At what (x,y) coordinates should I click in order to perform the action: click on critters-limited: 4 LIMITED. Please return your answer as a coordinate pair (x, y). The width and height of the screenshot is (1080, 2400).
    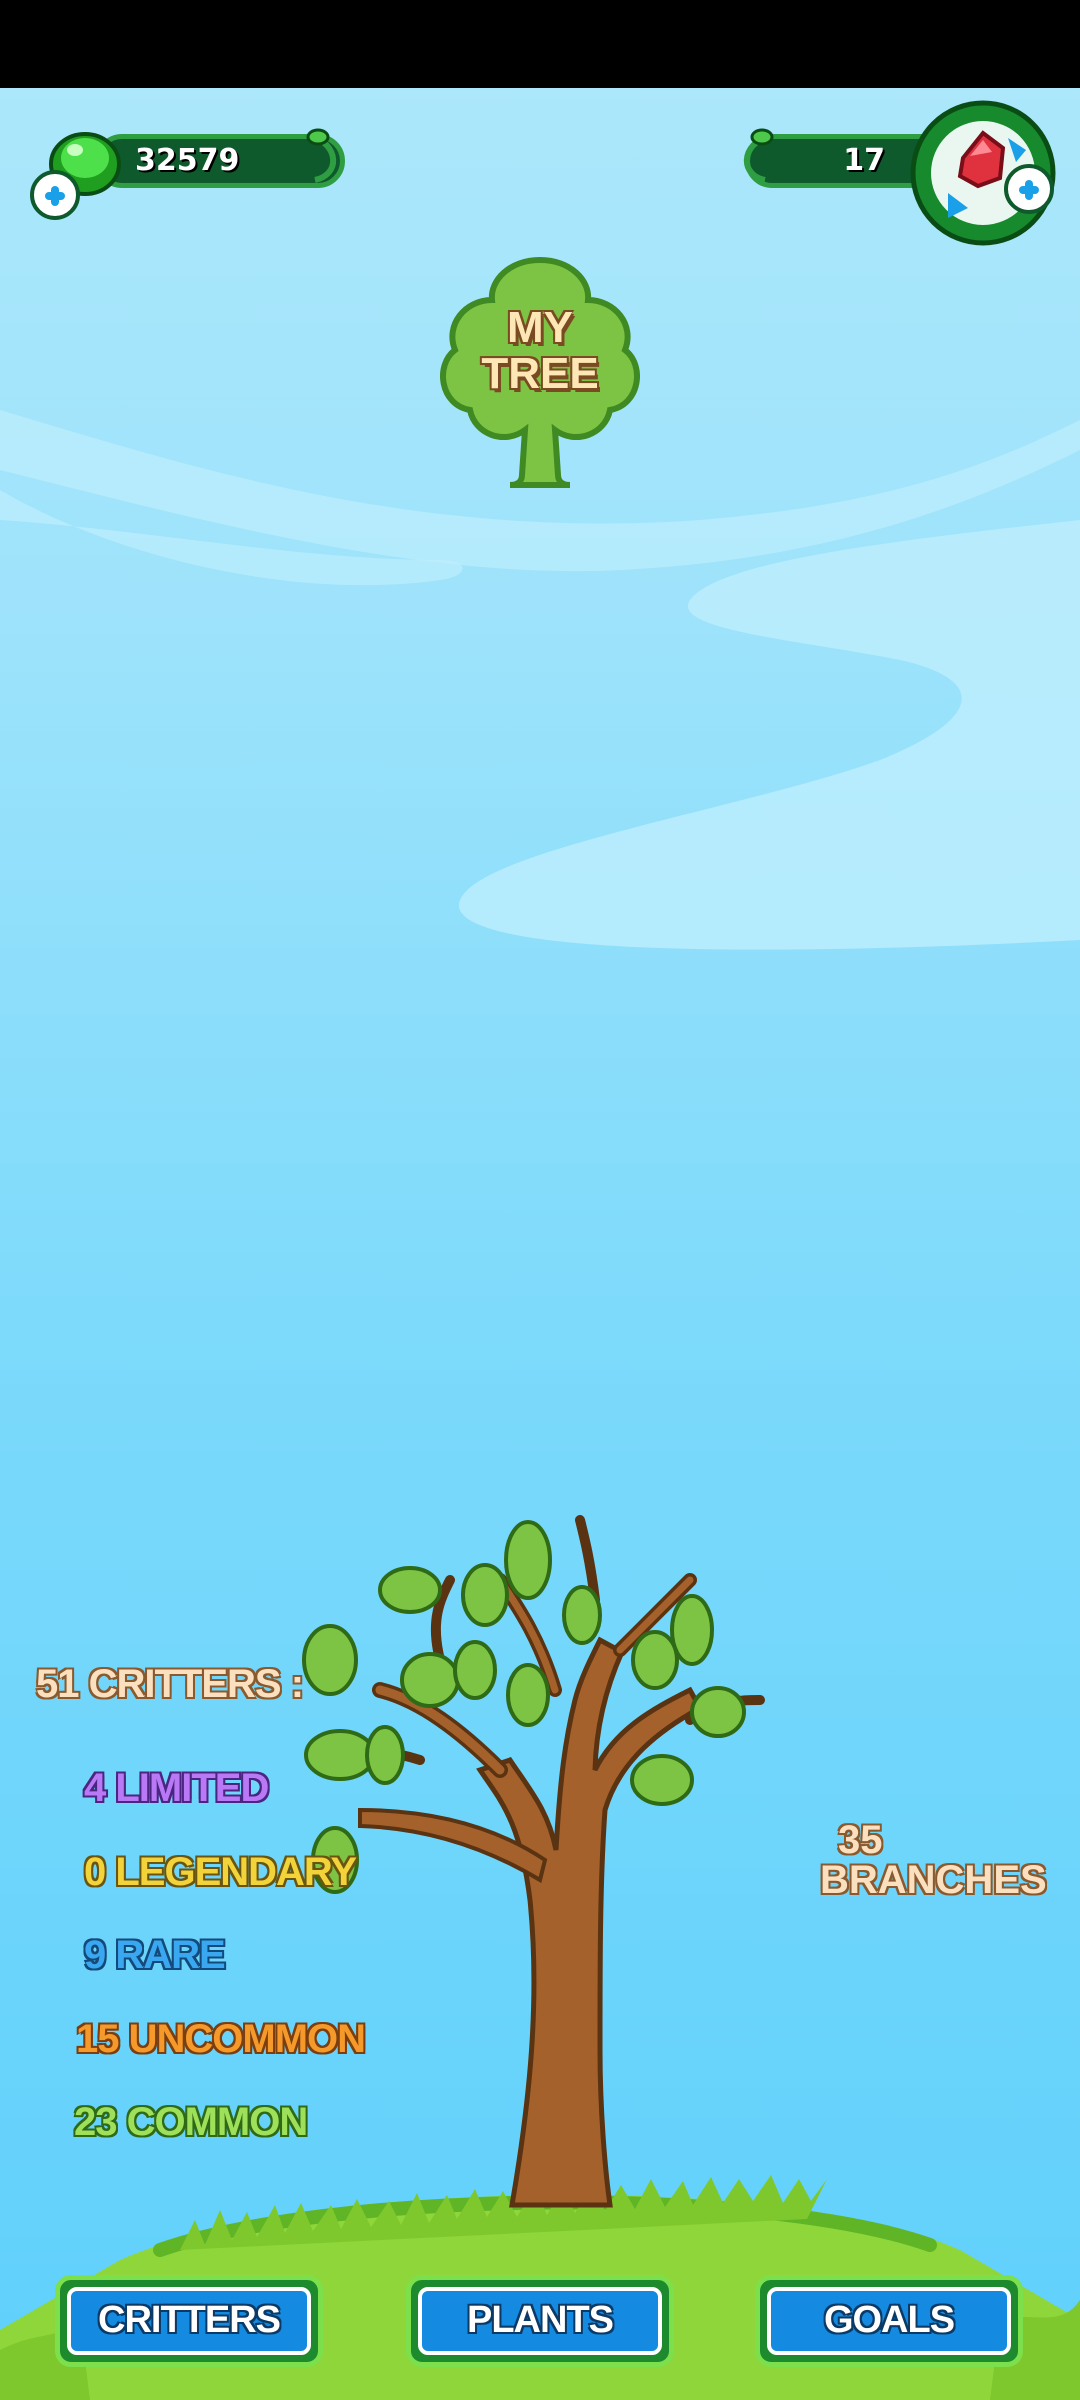
    Looking at the image, I should click on (176, 1788).